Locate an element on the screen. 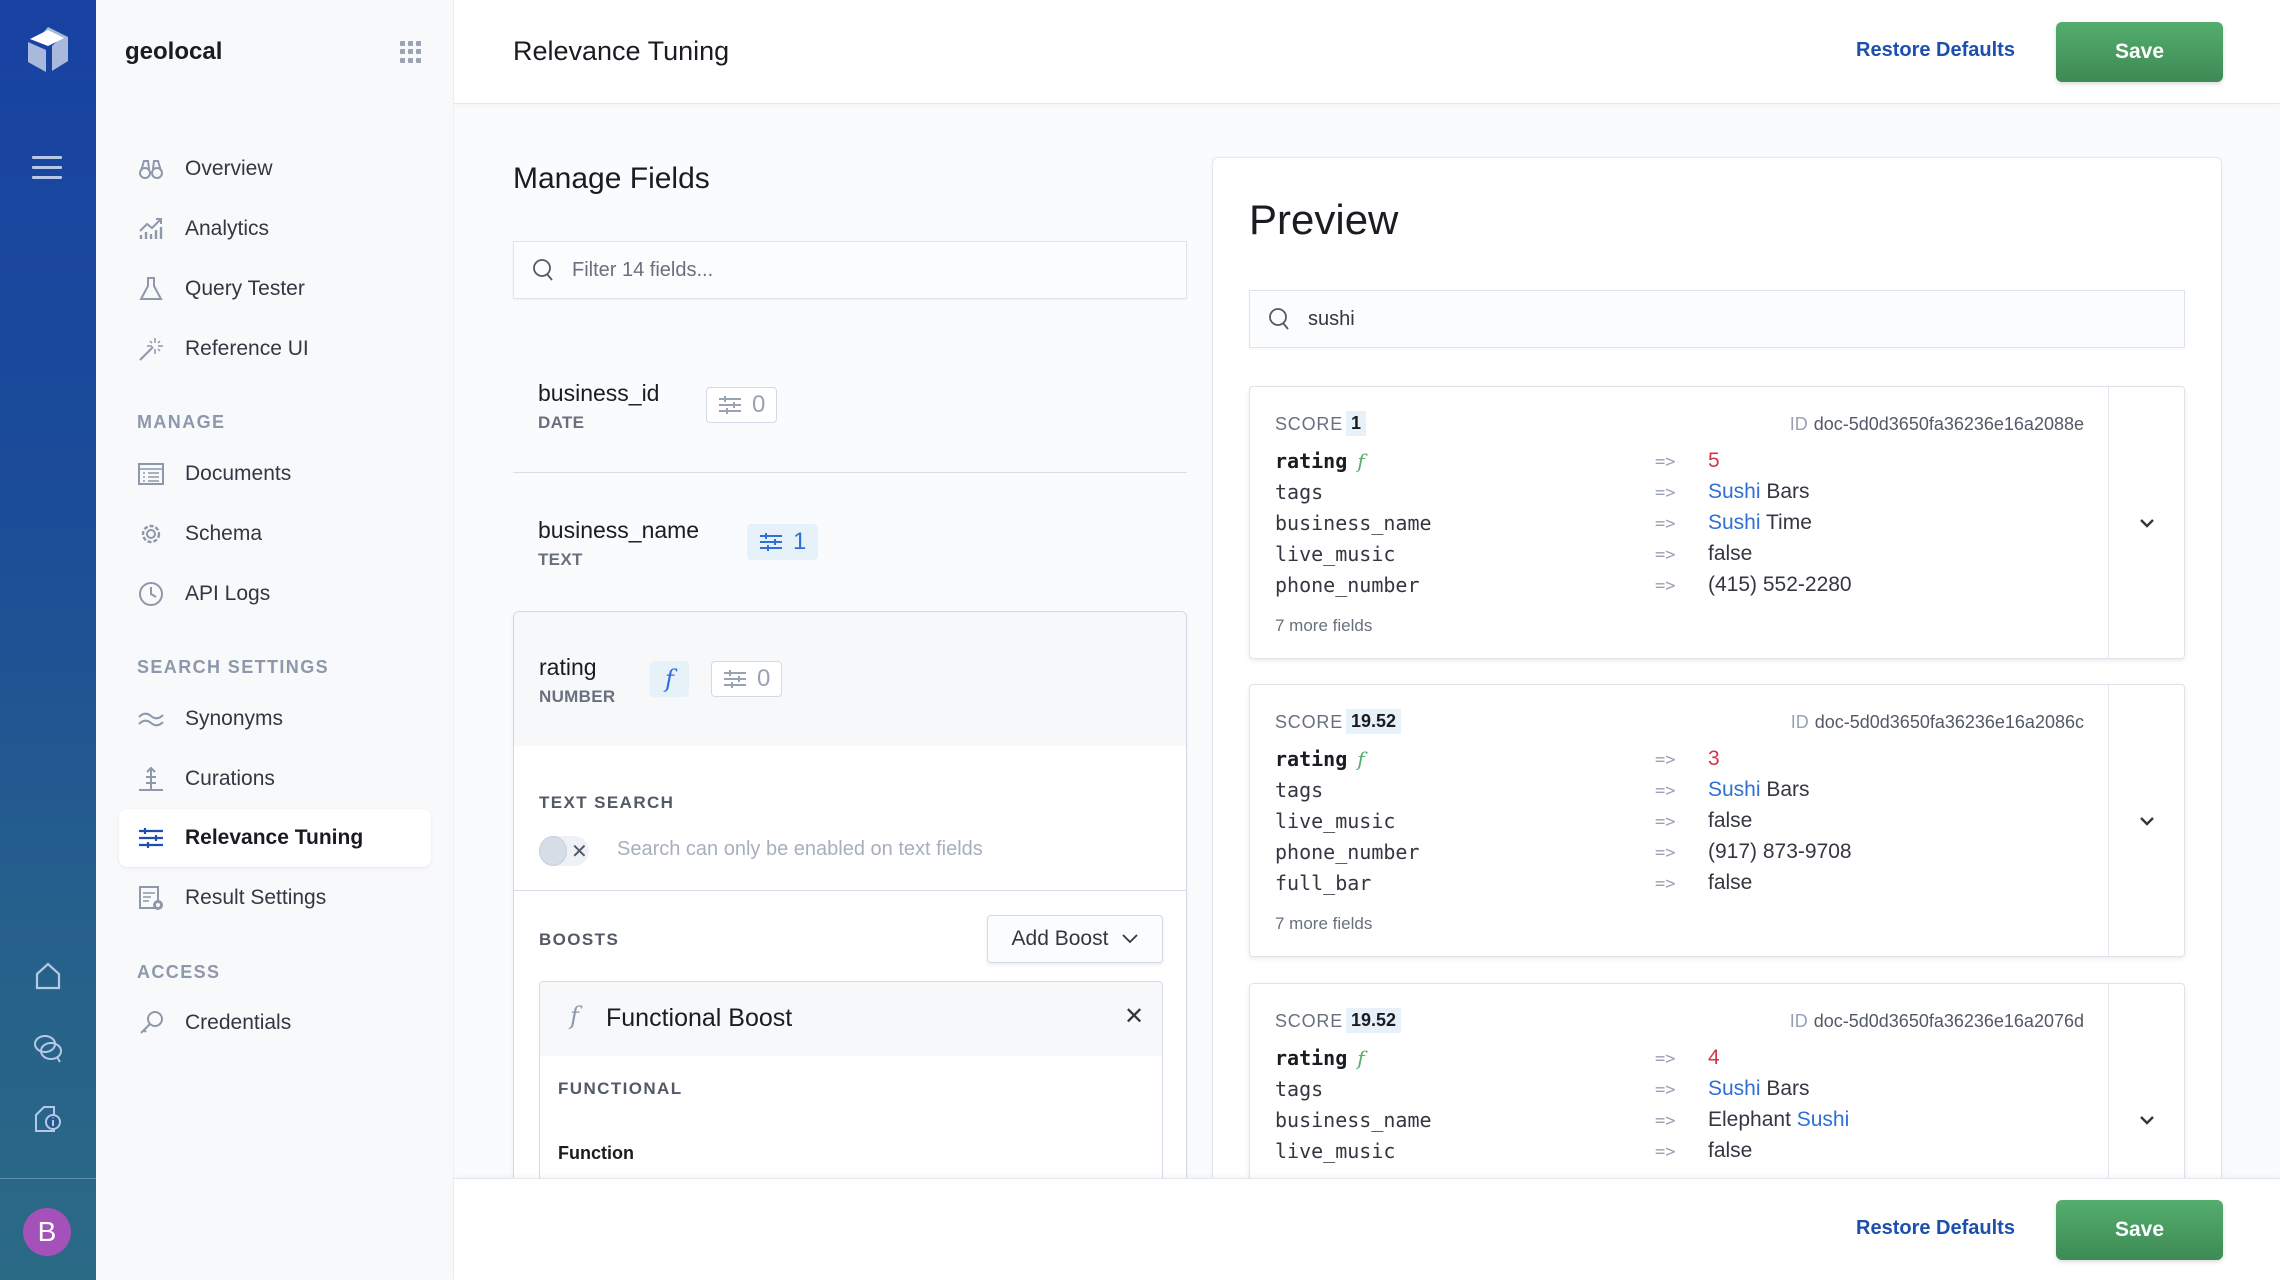 Image resolution: width=2280 pixels, height=1280 pixels. field-name: business_name is located at coordinates (619, 530).